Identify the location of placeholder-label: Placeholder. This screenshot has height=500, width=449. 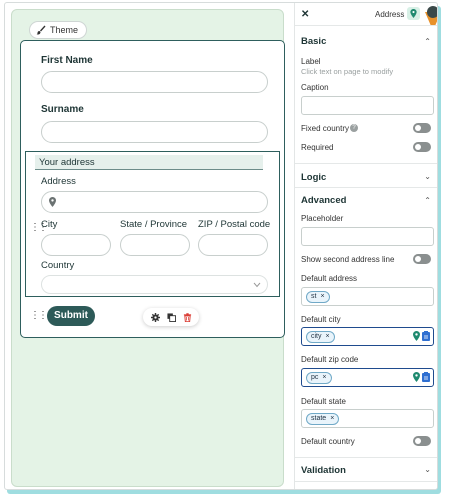
(322, 218).